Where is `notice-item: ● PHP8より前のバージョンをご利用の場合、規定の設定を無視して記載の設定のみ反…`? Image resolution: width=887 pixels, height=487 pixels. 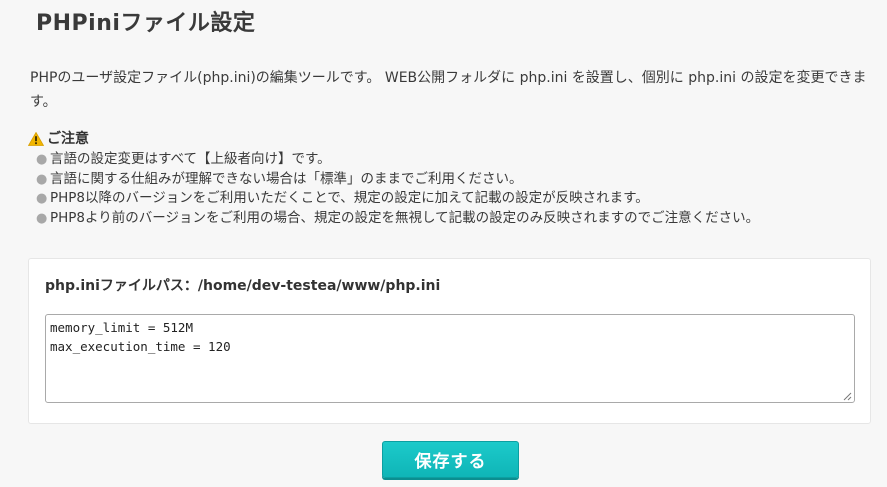
notice-item: ● PHP8より前のバージョンをご利用の場合、規定の設定を無視して記載の設定のみ反… is located at coordinates (457, 219).